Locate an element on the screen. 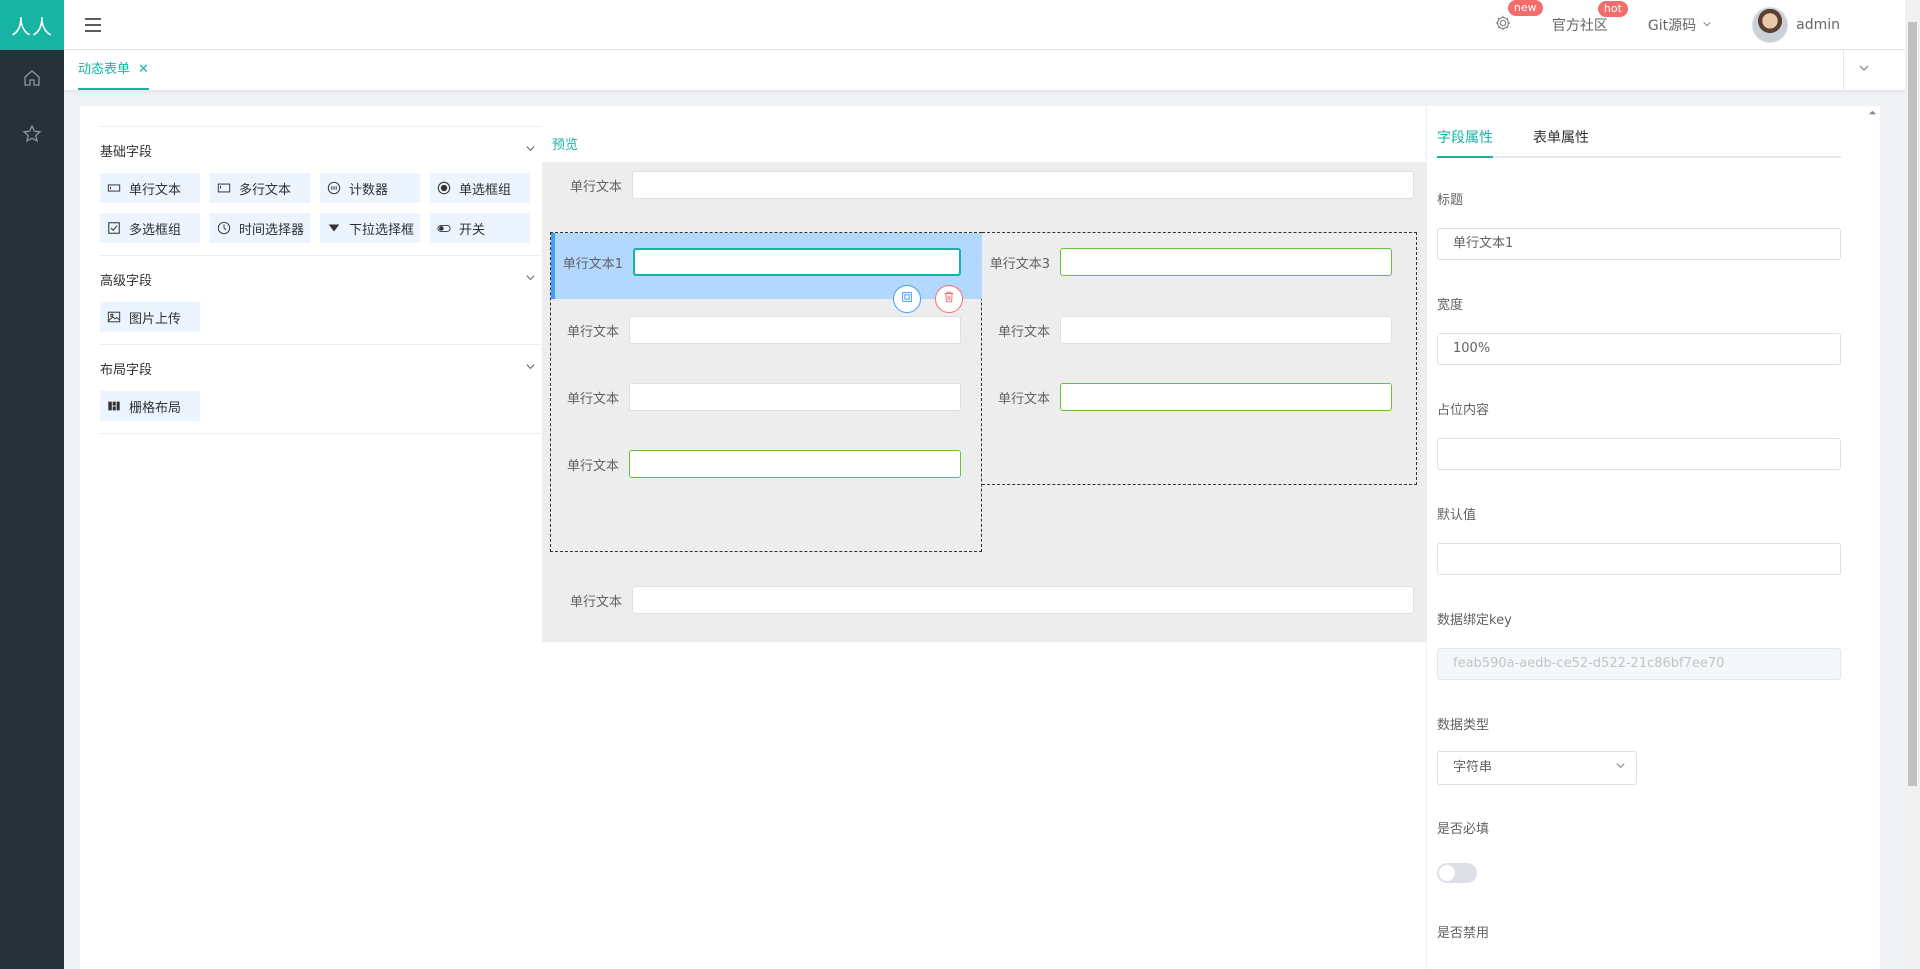 The width and height of the screenshot is (1920, 969). page-scrollbar is located at coordinates (1912, 484).